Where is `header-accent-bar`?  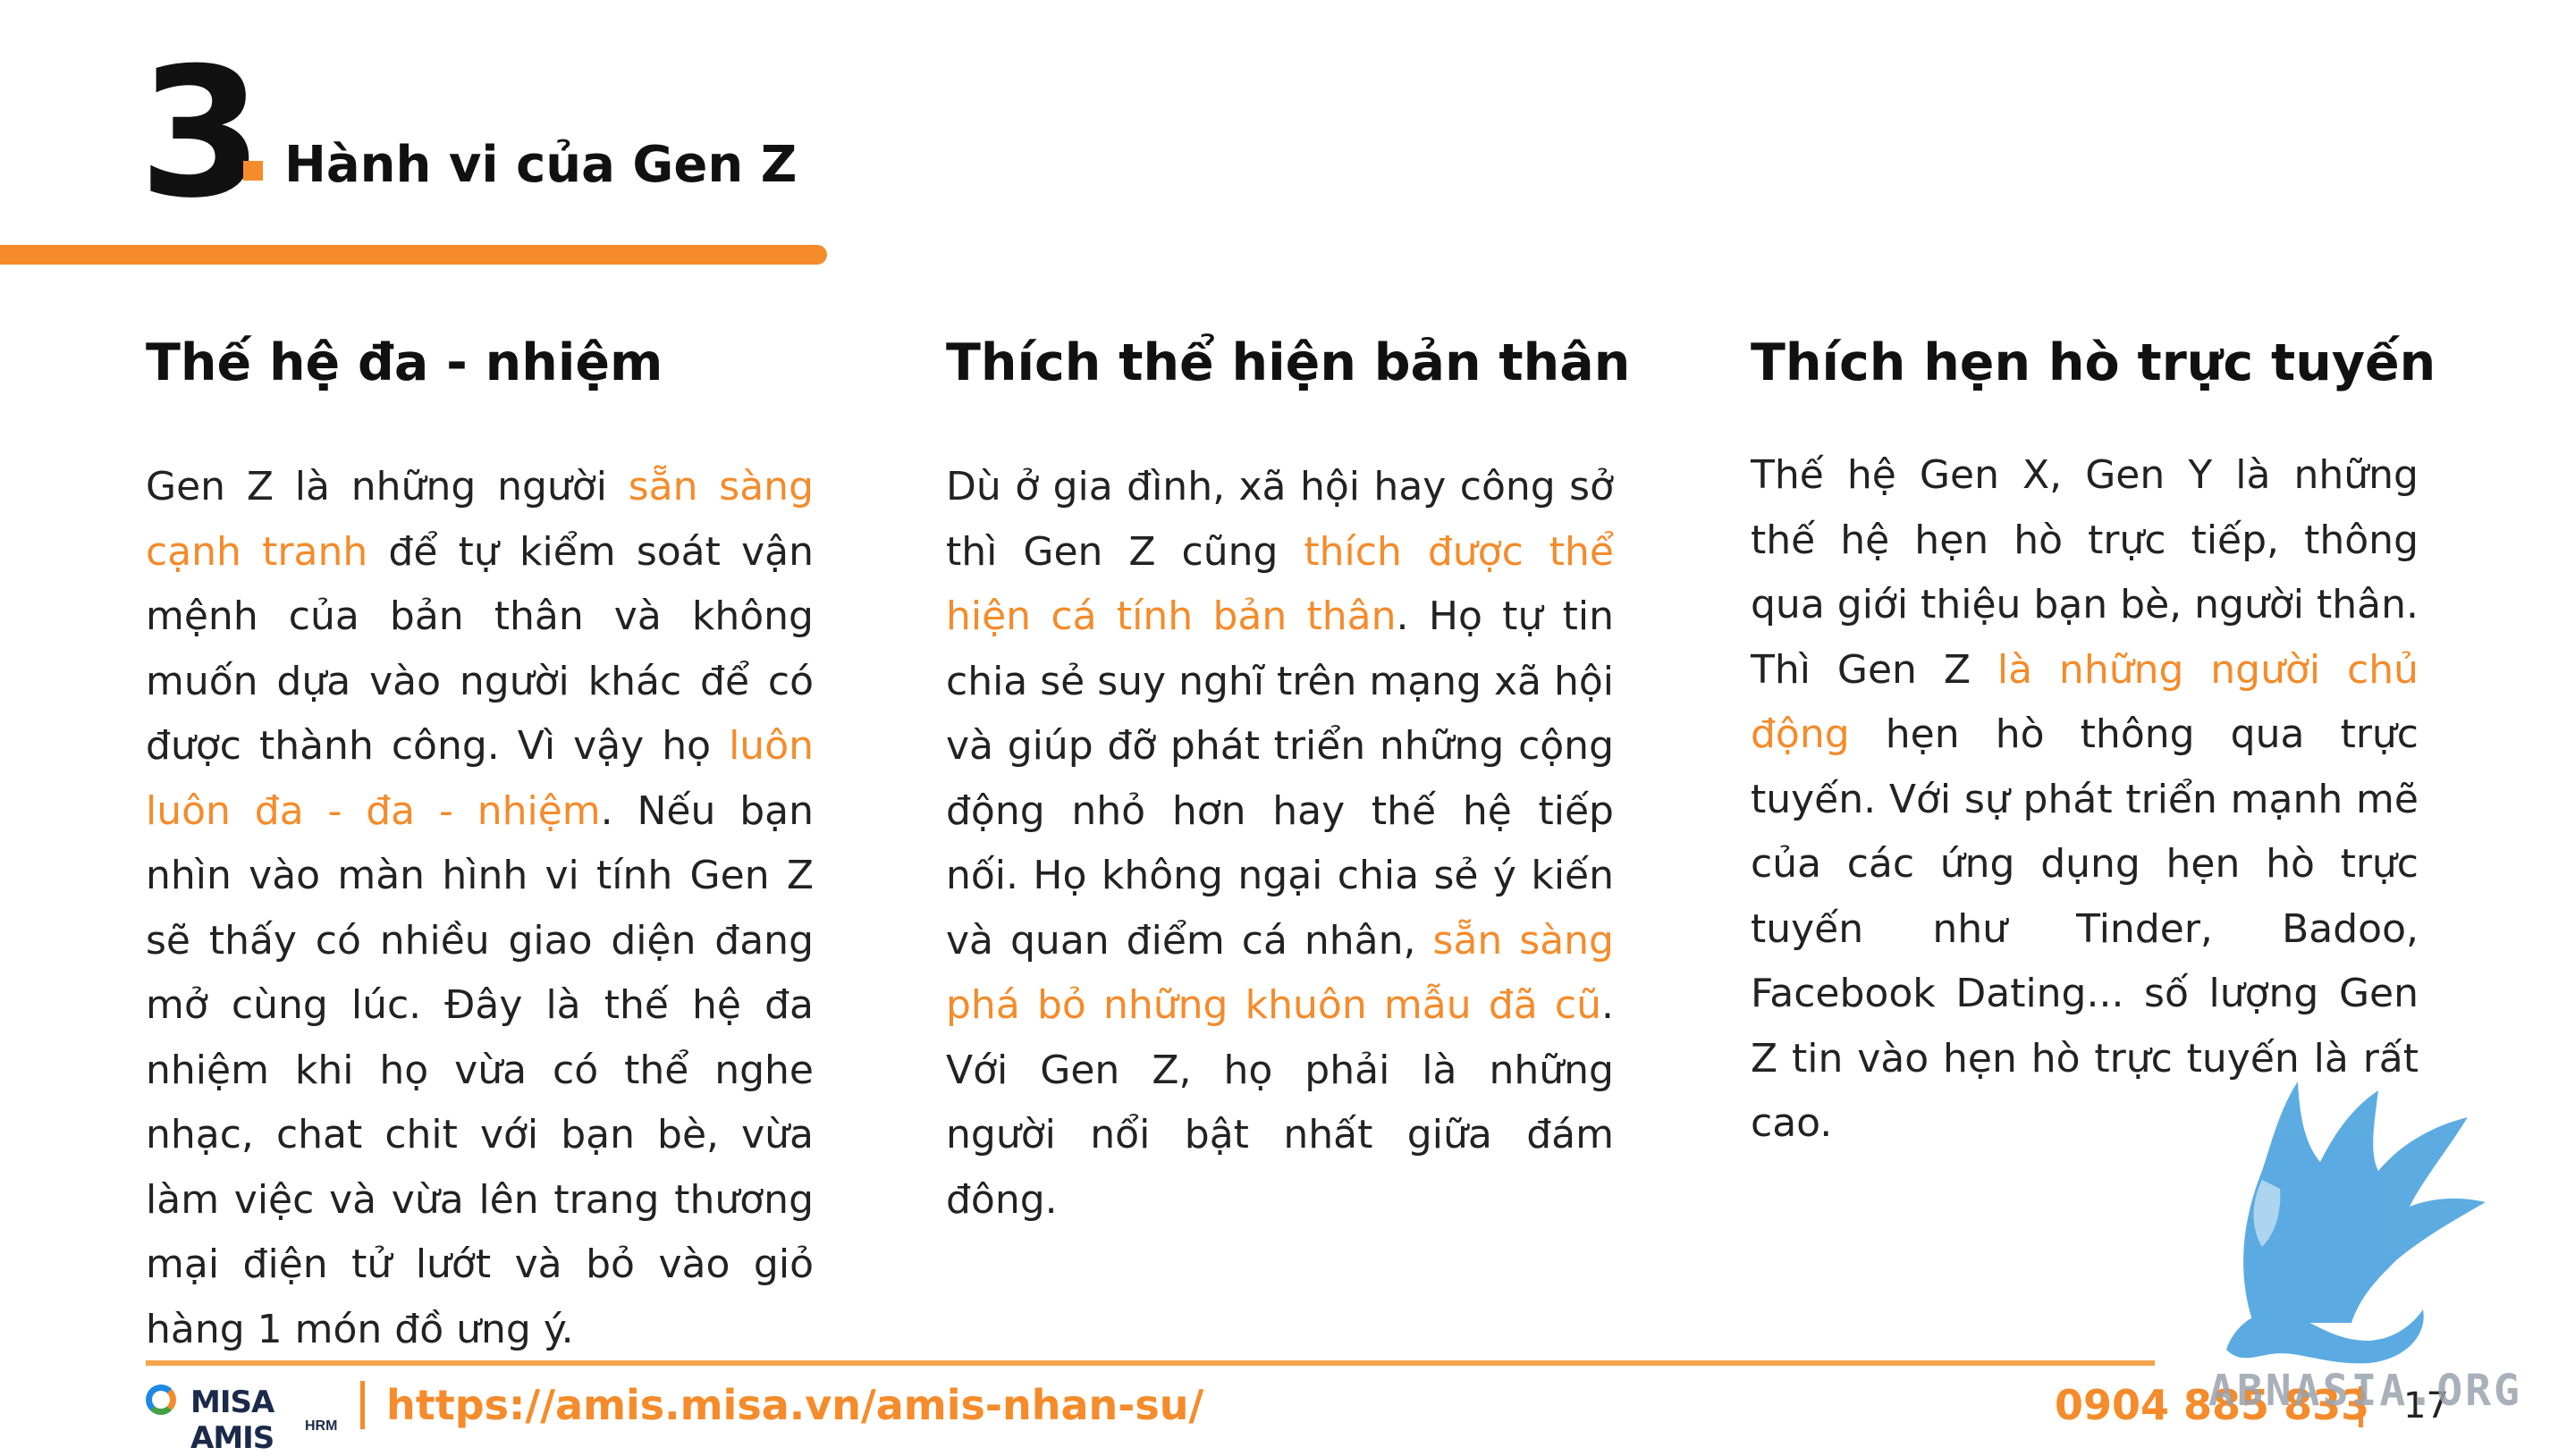
header-accent-bar is located at coordinates (413, 255).